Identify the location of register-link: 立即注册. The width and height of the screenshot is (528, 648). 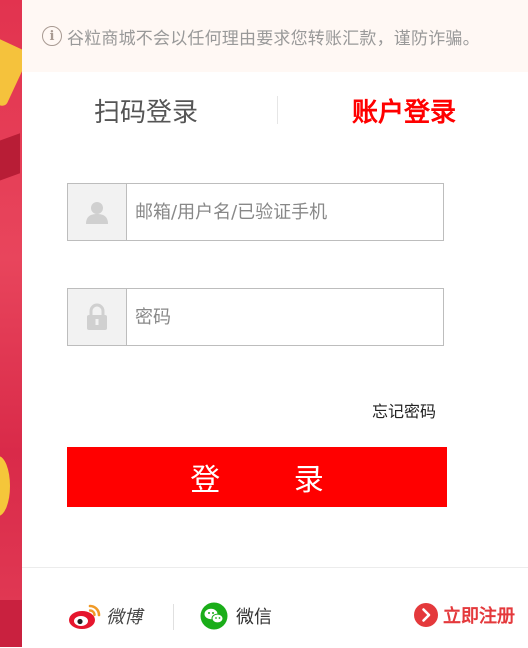
(464, 615).